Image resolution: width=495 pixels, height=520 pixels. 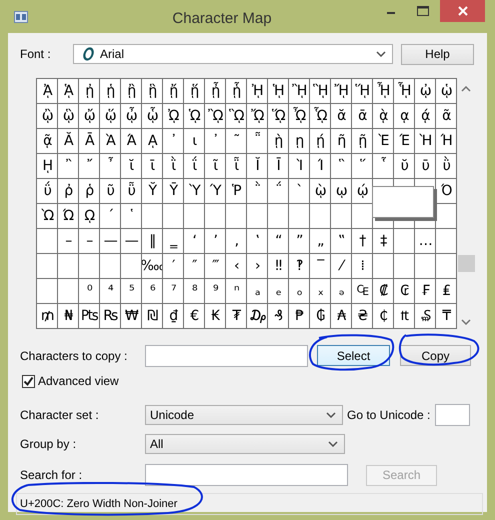 I want to click on character-cell: Ύ, so click(x=215, y=191).